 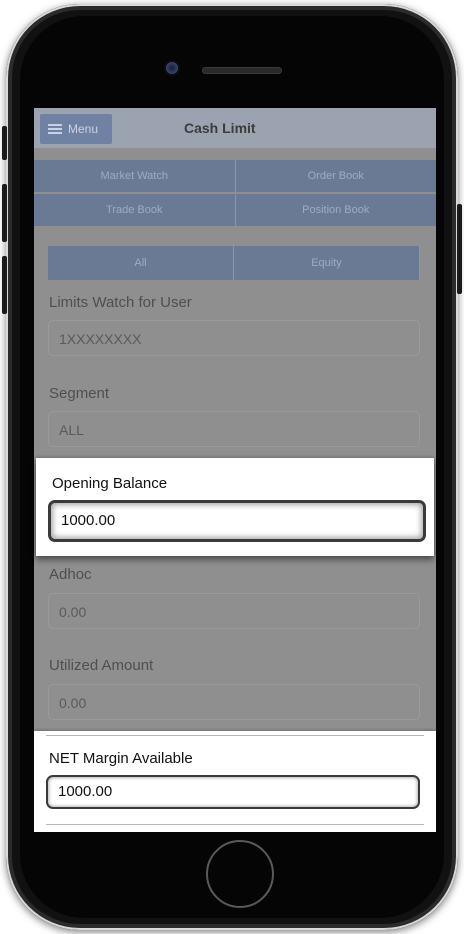 I want to click on tab-all: All, so click(x=141, y=263).